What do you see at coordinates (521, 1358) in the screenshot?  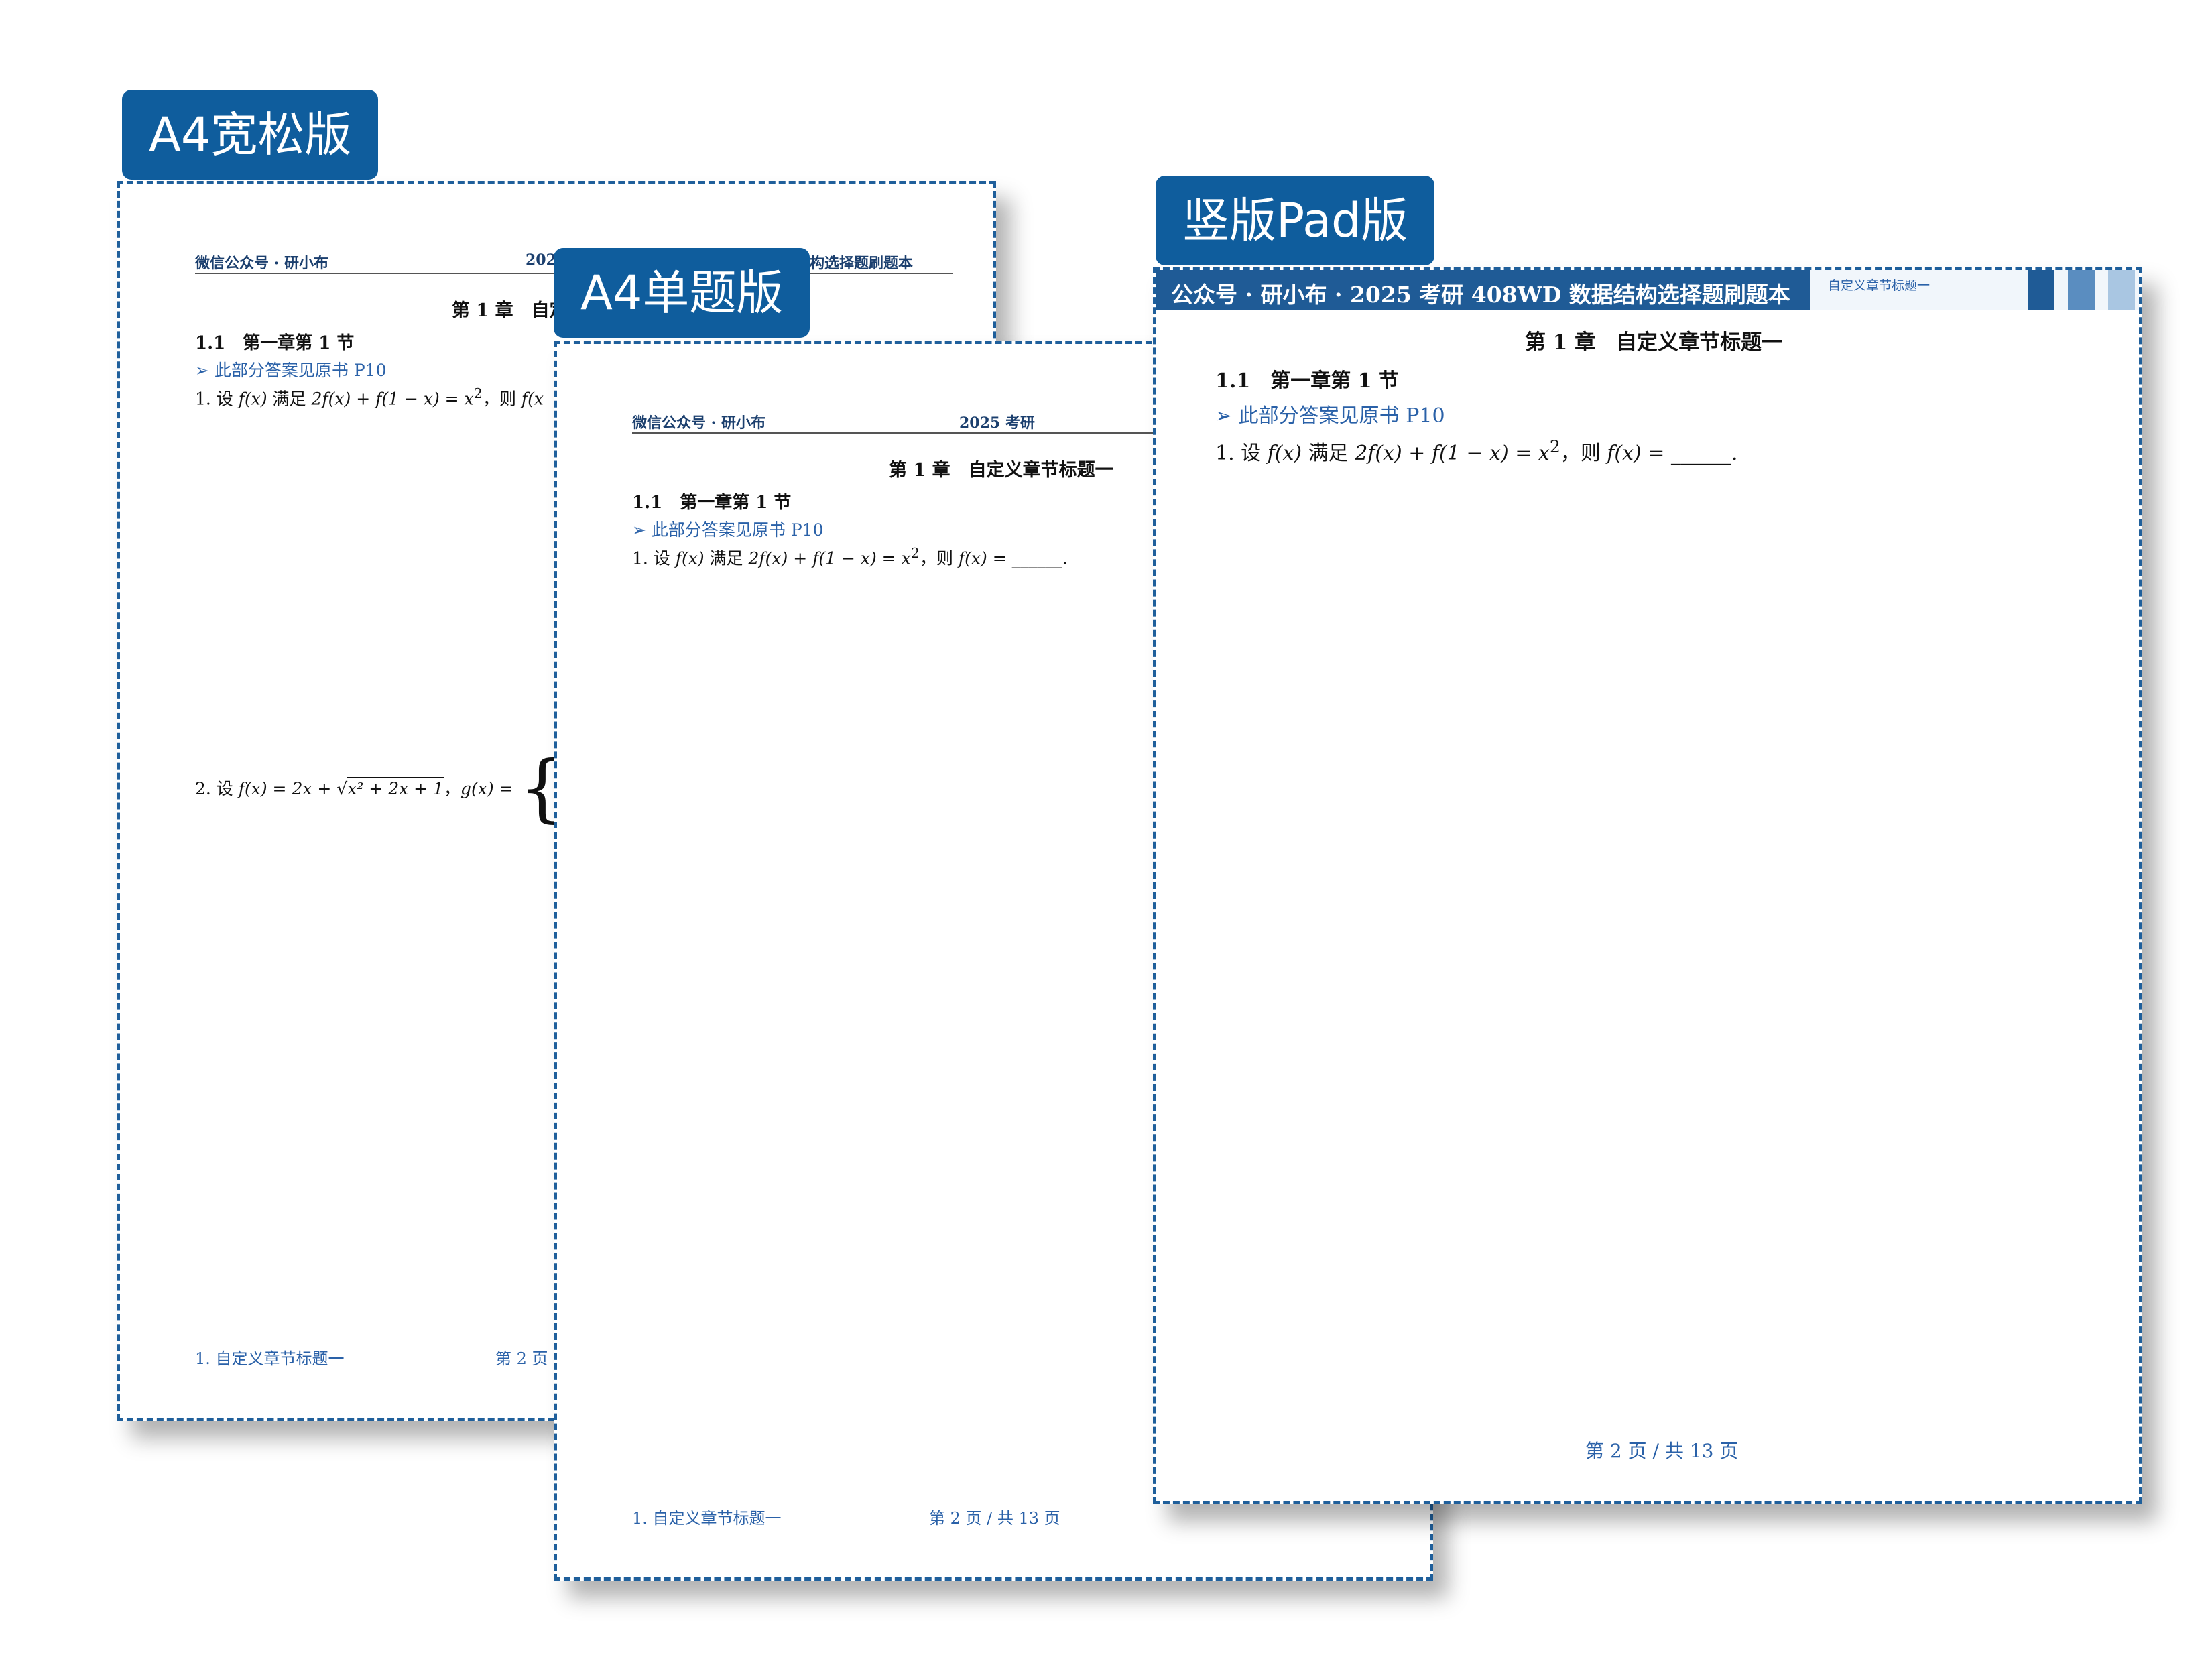 I see `footer-page: 第 2 页` at bounding box center [521, 1358].